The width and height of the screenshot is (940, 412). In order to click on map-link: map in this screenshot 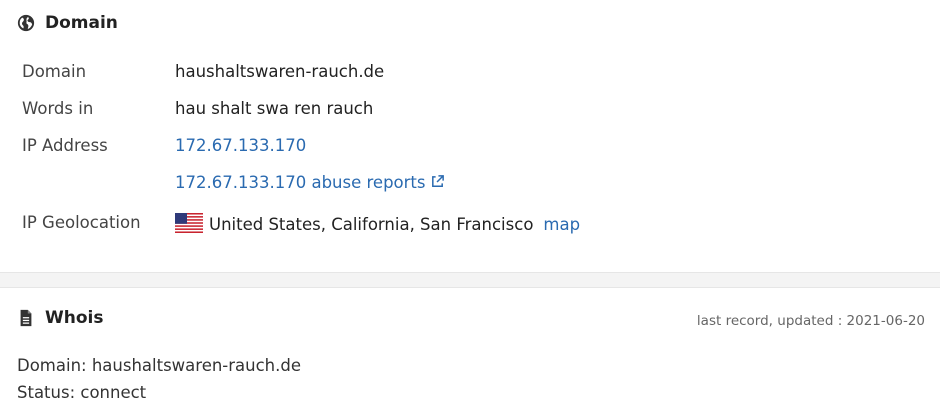, I will do `click(561, 224)`.